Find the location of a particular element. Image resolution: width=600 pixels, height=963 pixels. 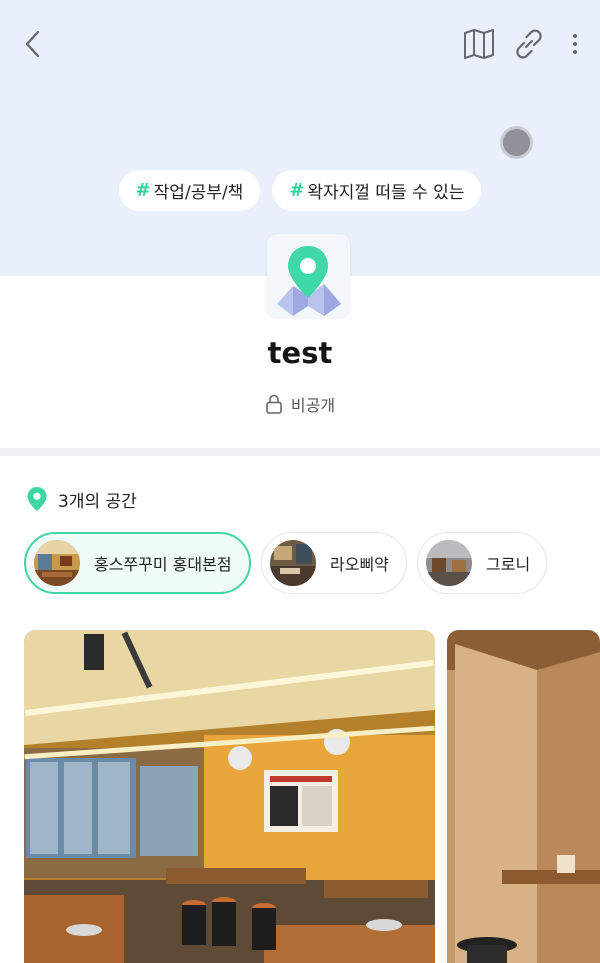

place-chip-selected: 홍스쭈꾸미 홍대본점 is located at coordinates (137, 563).